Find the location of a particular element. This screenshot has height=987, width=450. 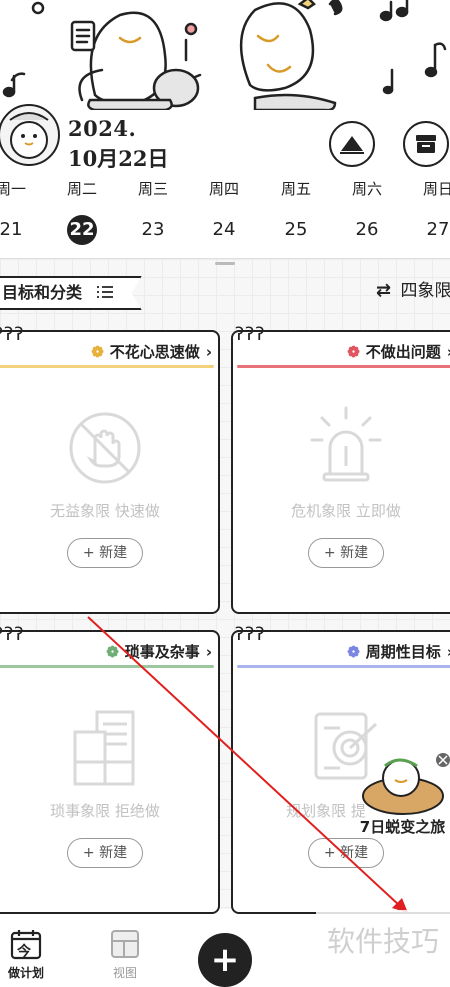

layout-icon is located at coordinates (125, 944).